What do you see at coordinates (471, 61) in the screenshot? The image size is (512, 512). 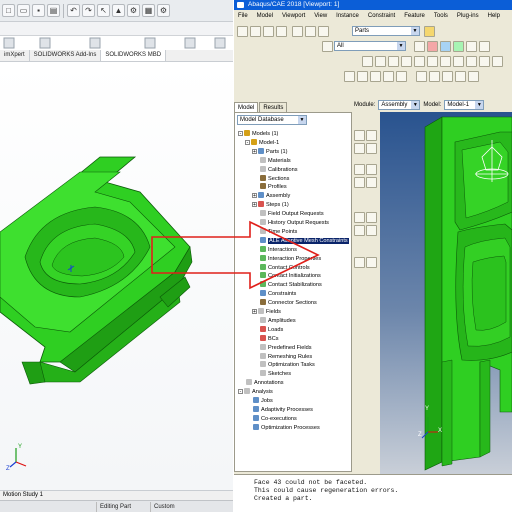 I see `back-view-icon` at bounding box center [471, 61].